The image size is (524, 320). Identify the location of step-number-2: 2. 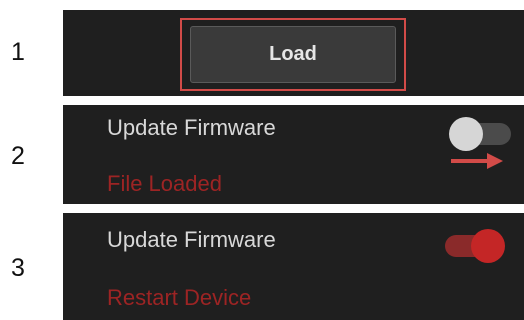
(18, 156).